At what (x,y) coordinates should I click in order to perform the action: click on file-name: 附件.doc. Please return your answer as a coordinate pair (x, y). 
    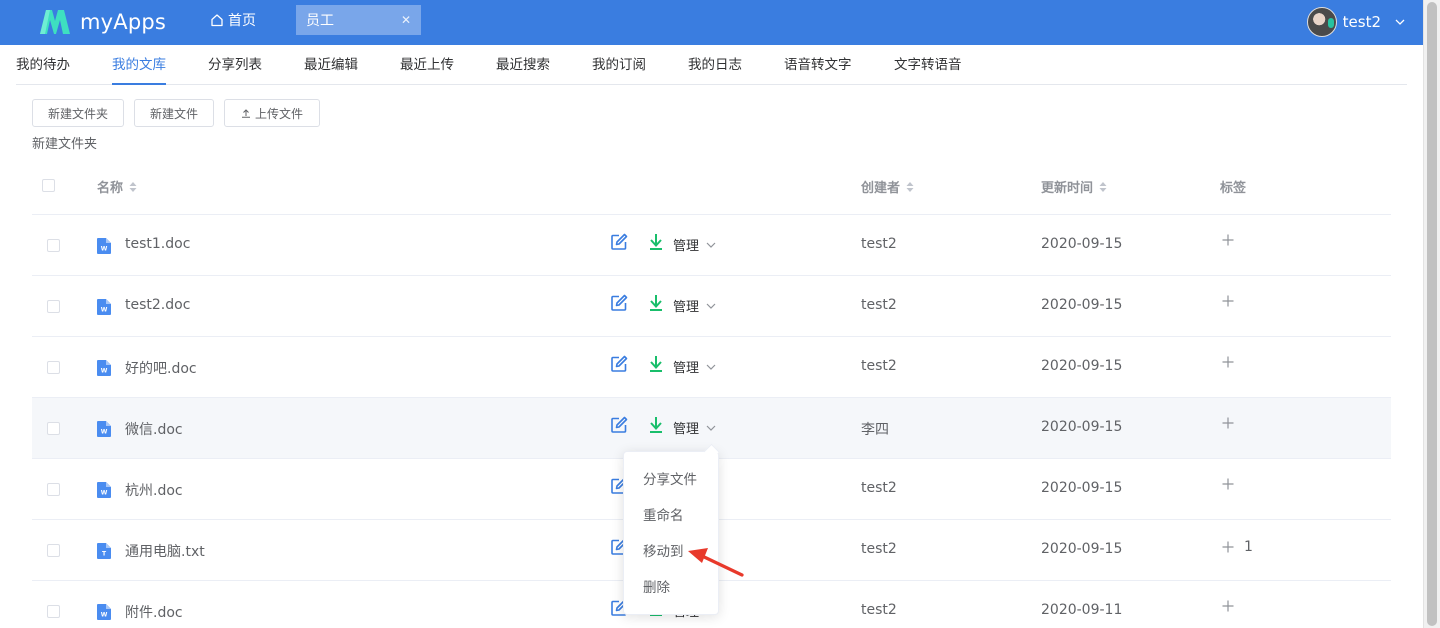
    Looking at the image, I should click on (154, 612).